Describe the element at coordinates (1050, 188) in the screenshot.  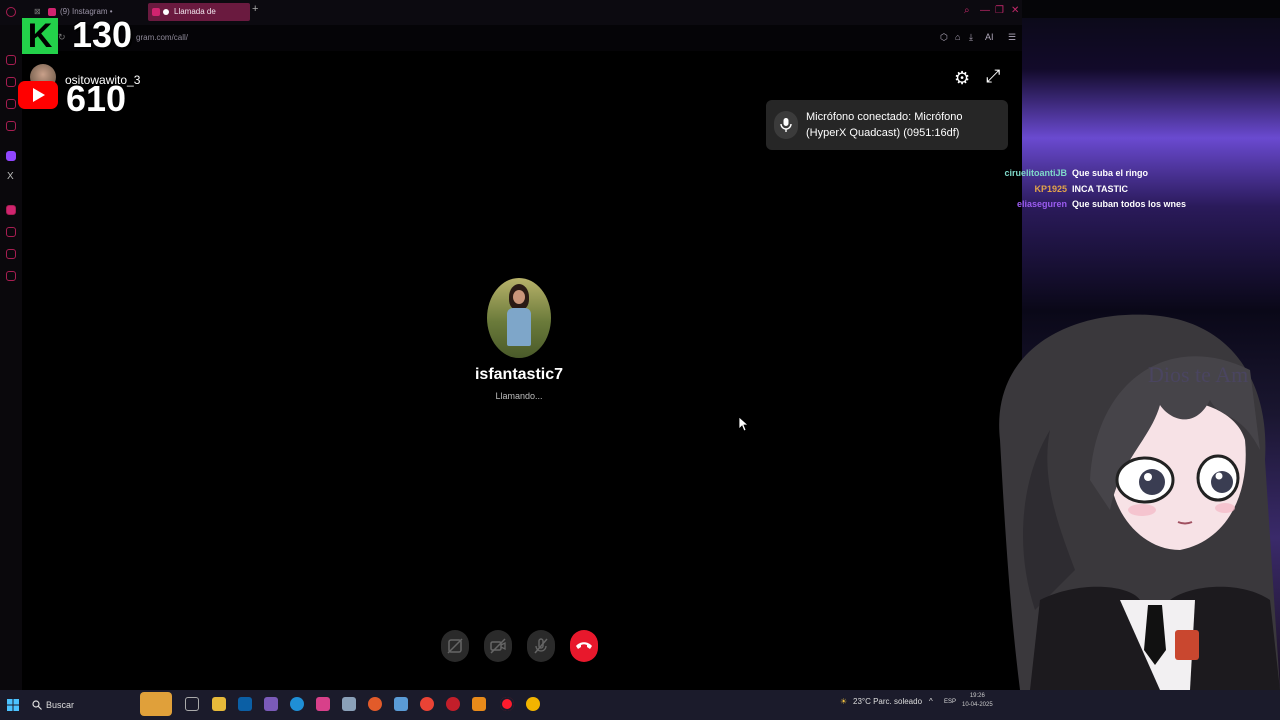
I see `chat-username: KP1925` at that location.